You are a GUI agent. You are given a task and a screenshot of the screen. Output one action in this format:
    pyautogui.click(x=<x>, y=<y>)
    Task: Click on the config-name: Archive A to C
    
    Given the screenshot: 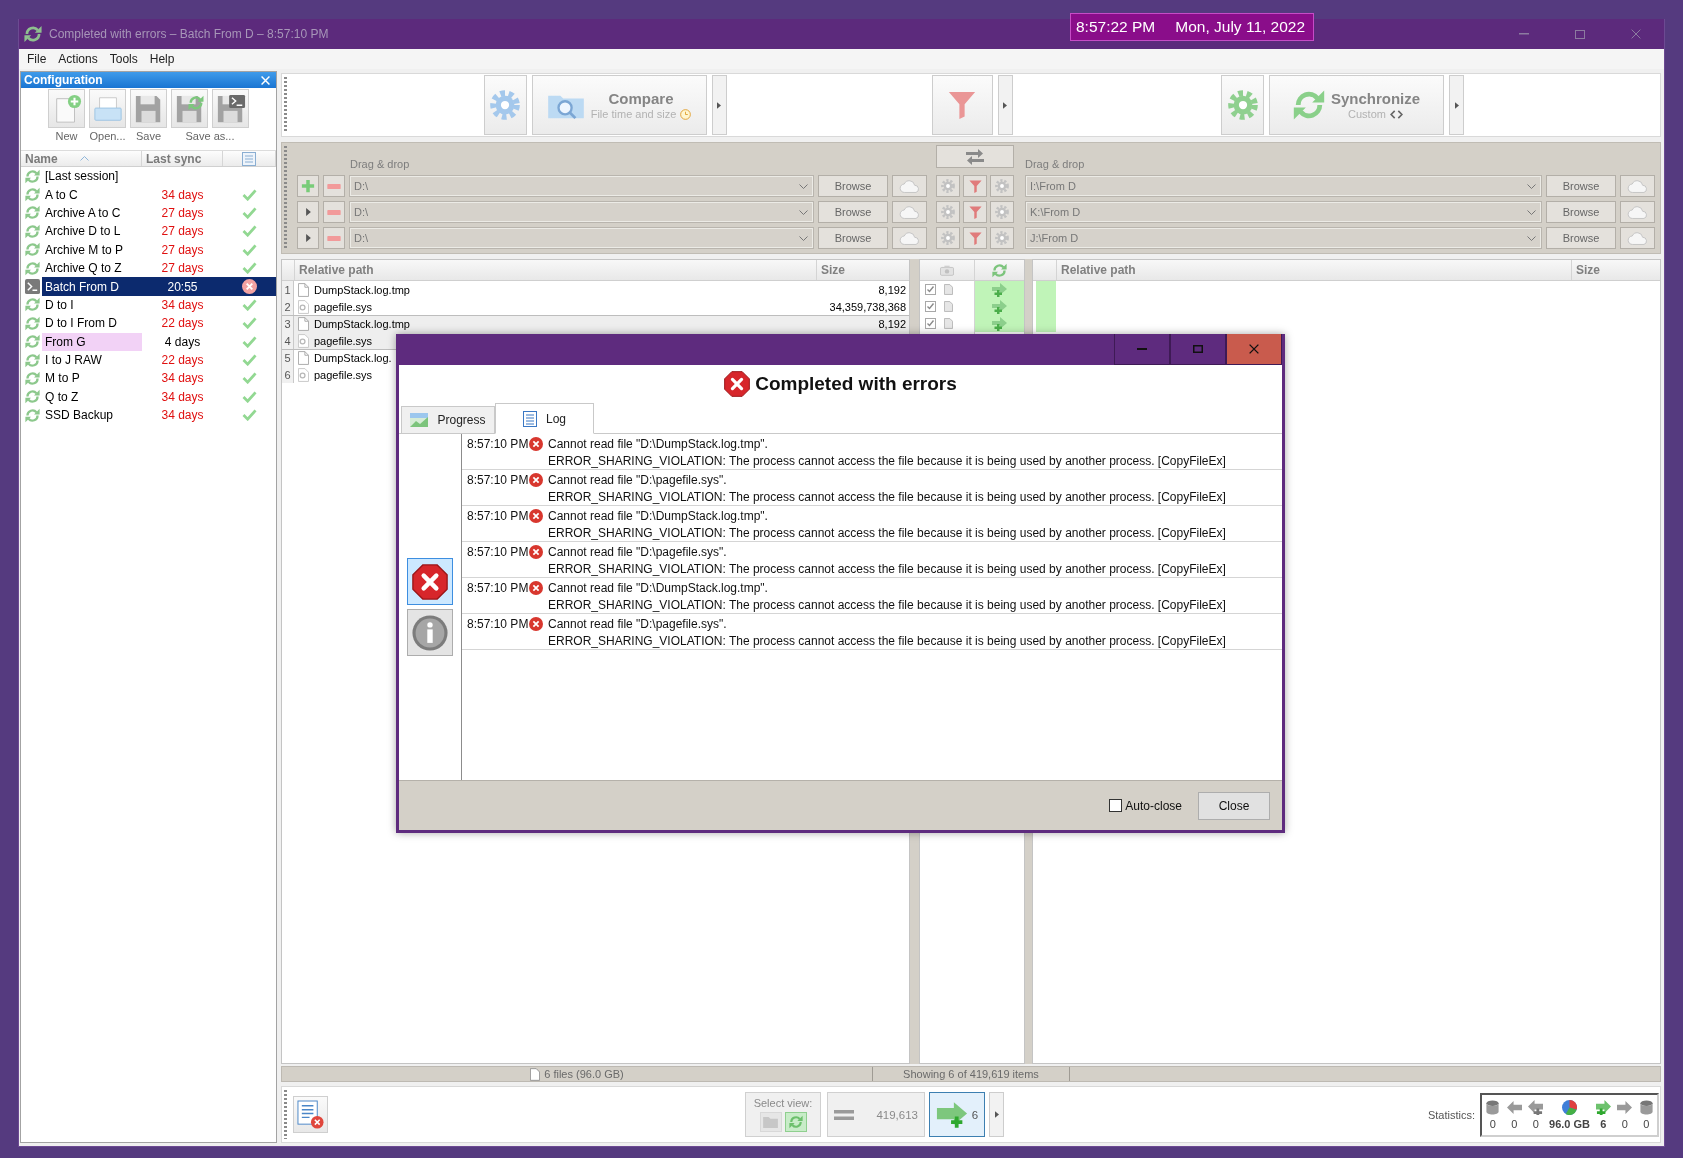 What is the action you would take?
    pyautogui.click(x=83, y=212)
    